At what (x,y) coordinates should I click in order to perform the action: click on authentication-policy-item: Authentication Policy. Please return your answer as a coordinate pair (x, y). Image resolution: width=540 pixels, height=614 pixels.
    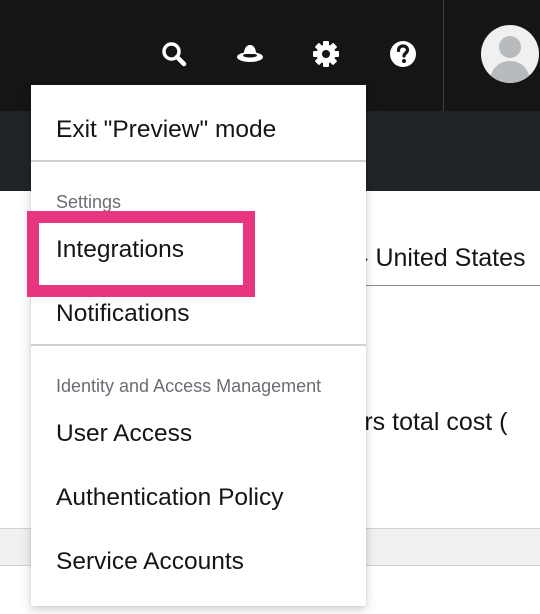
    Looking at the image, I should click on (169, 498).